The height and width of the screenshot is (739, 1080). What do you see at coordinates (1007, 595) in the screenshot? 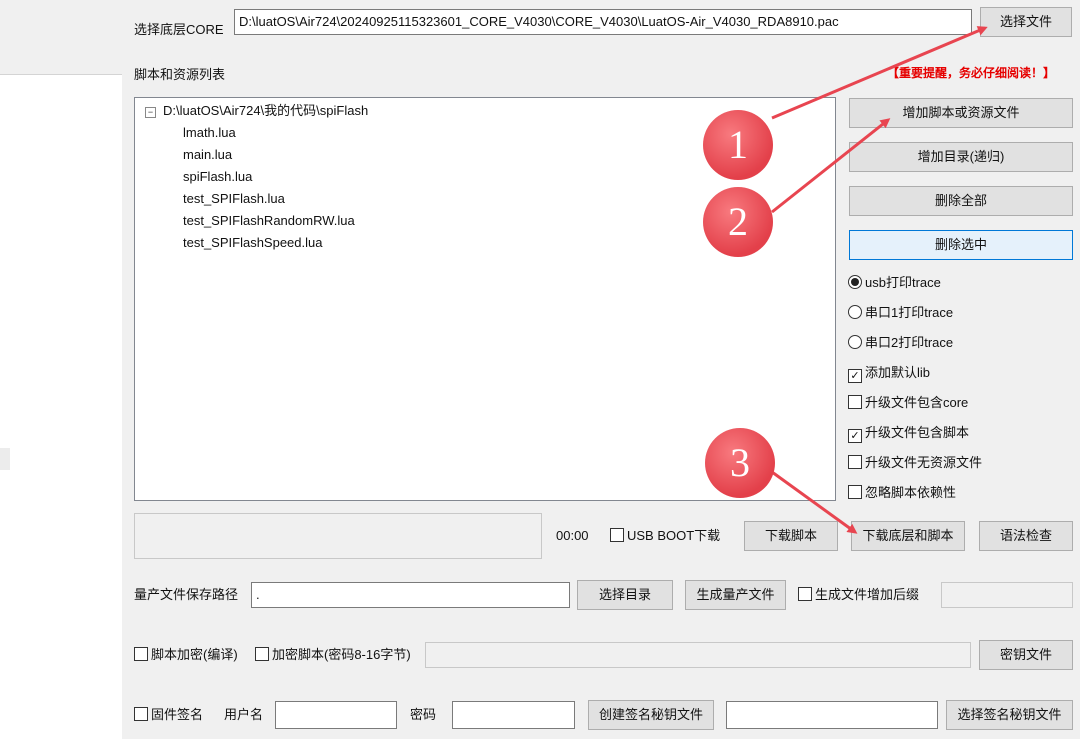
I see `suffix-field` at bounding box center [1007, 595].